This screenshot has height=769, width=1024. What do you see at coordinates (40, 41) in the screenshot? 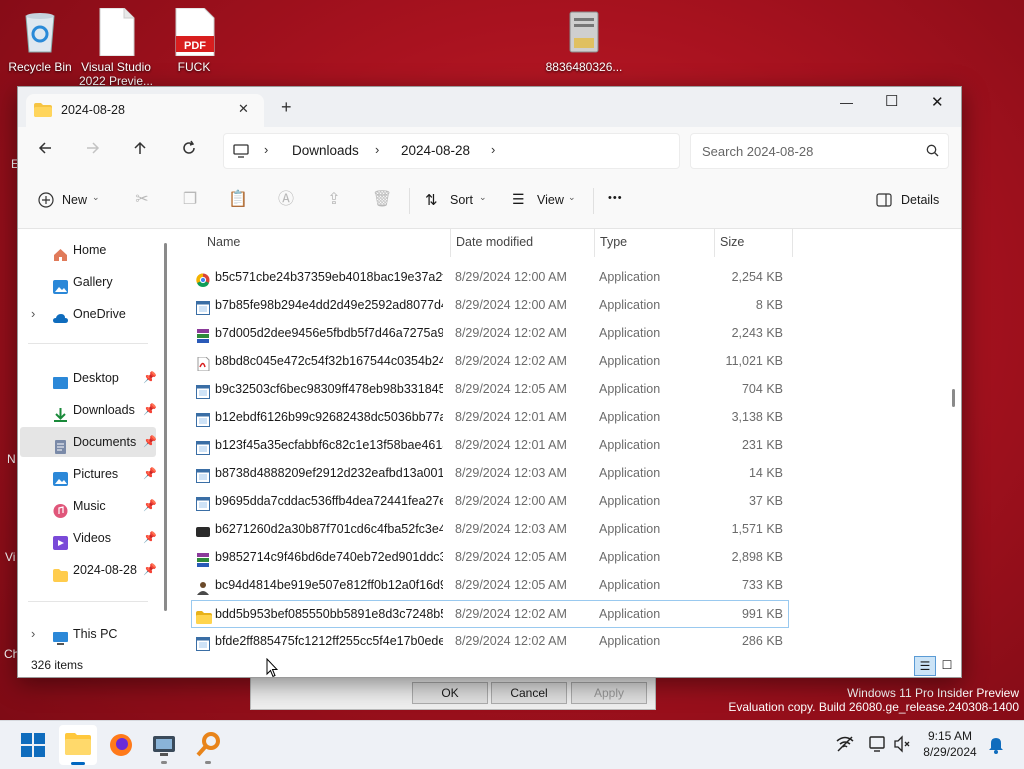
I see `desktop-icon-recycle-bin: Recycle Bin` at bounding box center [40, 41].